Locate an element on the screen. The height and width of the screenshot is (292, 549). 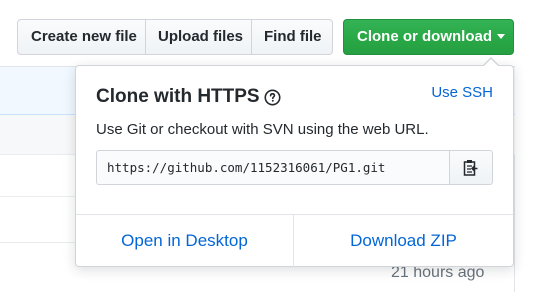
clone-url-input is located at coordinates (272, 167).